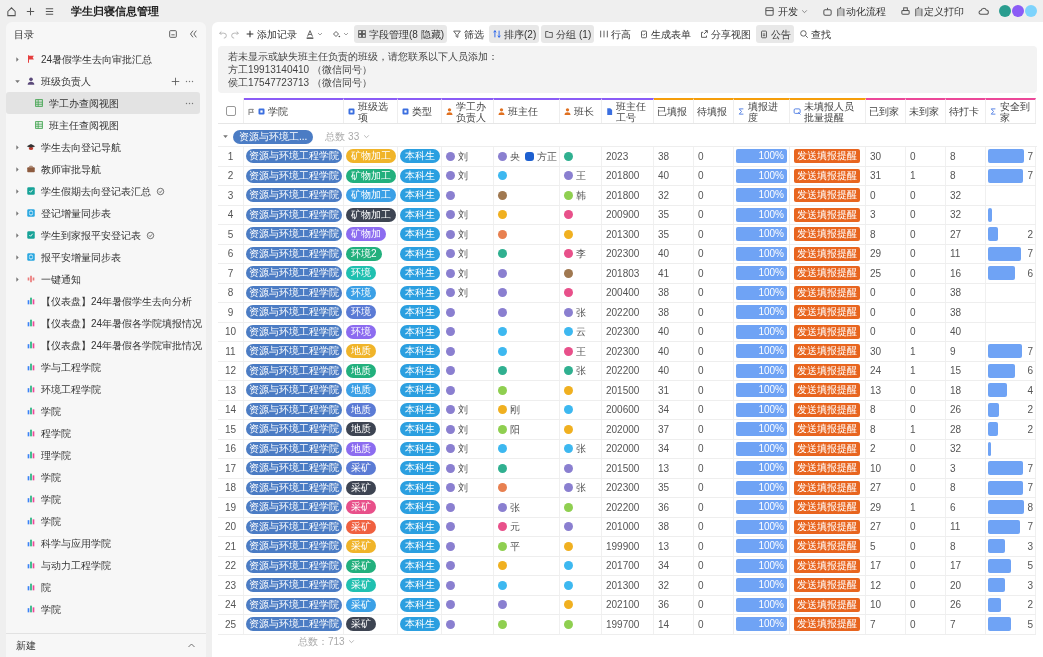  Describe the element at coordinates (173, 34) in the screenshot. I see `save-icon` at that location.